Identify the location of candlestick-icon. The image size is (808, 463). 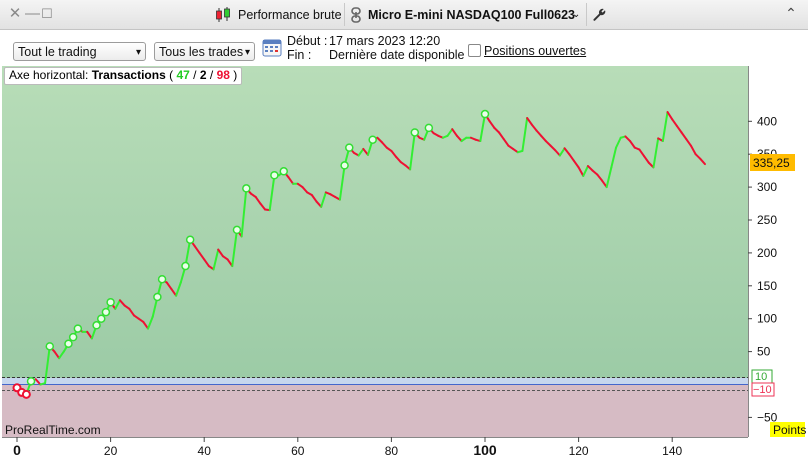
(223, 17).